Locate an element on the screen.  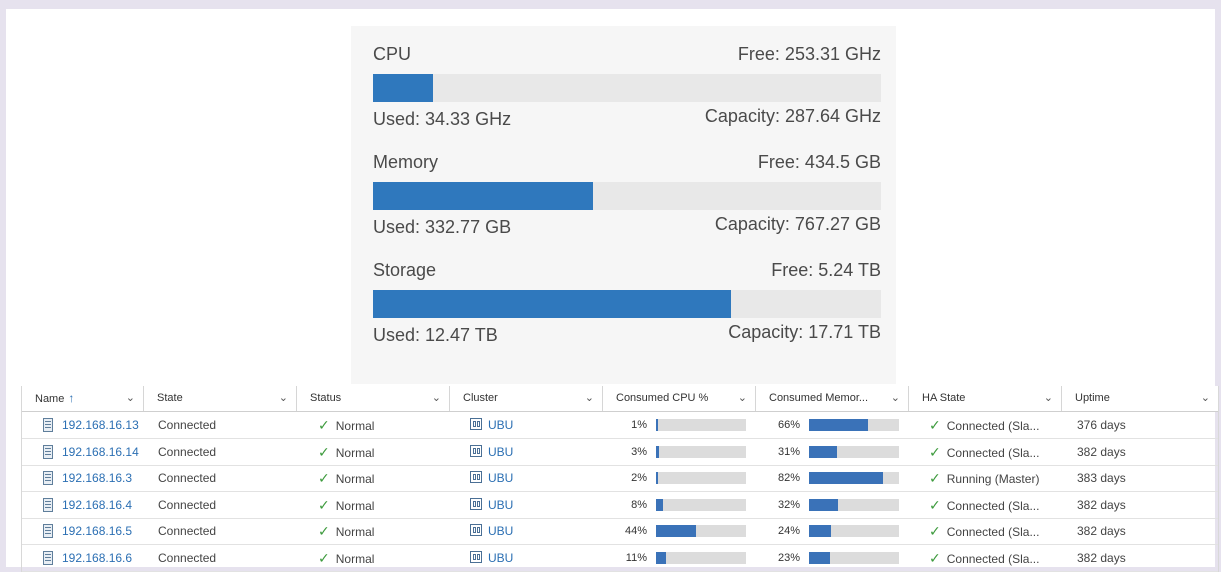
column-header-ha-state: HA State ⌄ is located at coordinates (985, 398).